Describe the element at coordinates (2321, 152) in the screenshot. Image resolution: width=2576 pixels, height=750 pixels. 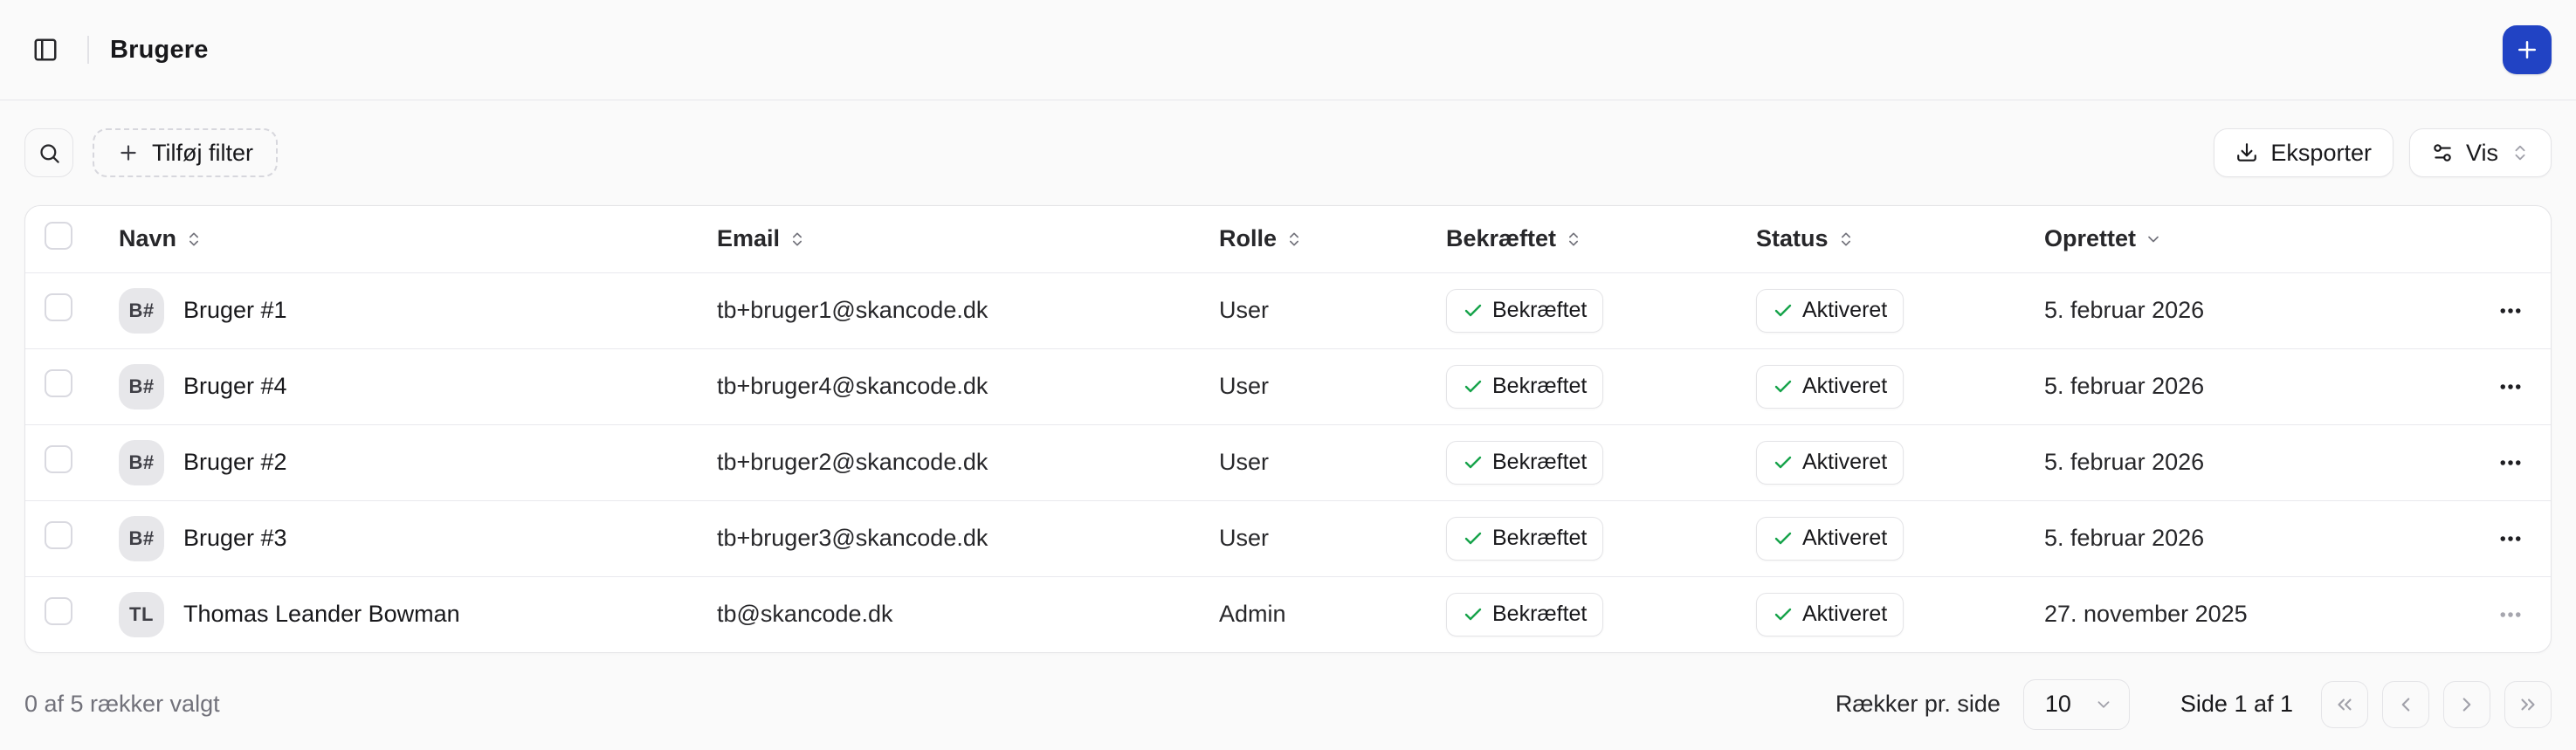
I see `export-label: Eksporter` at that location.